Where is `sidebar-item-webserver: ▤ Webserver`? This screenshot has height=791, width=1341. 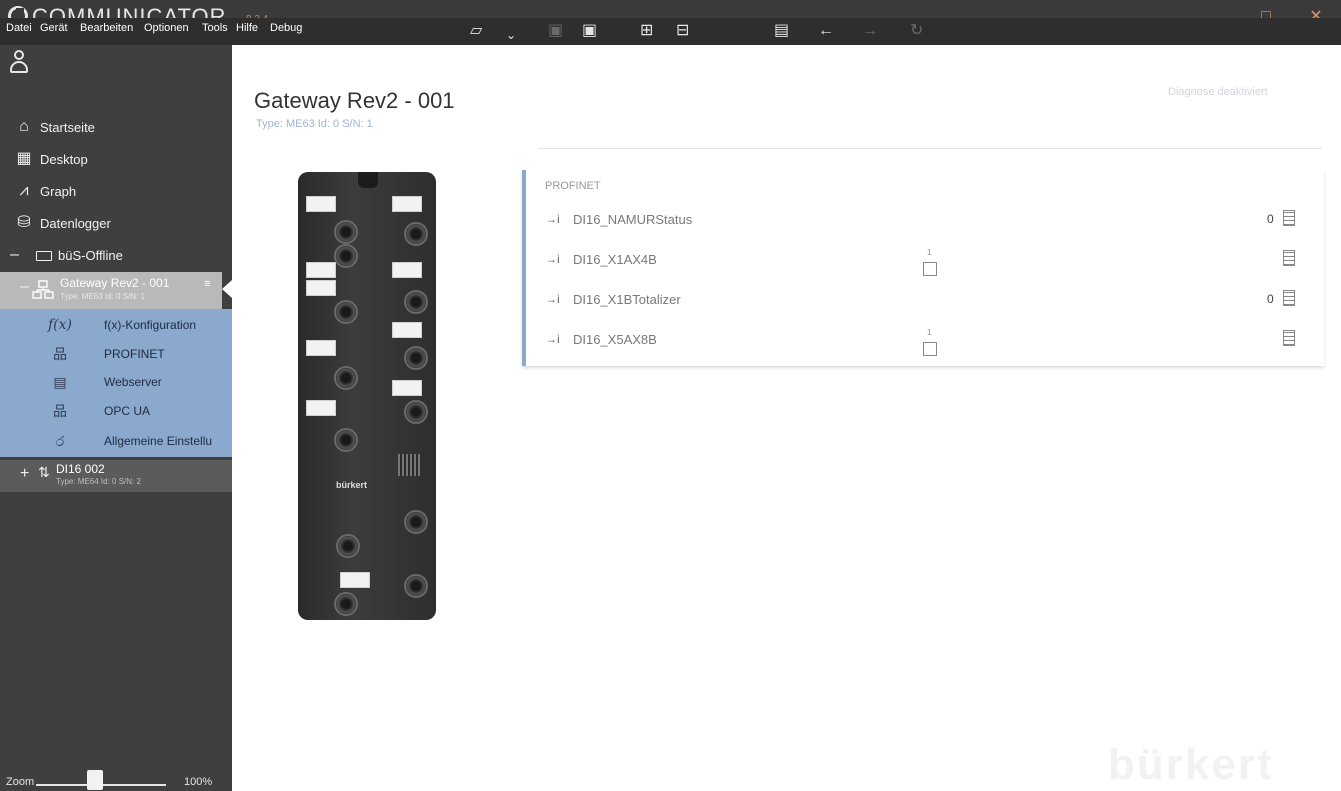 sidebar-item-webserver: ▤ Webserver is located at coordinates (116, 382).